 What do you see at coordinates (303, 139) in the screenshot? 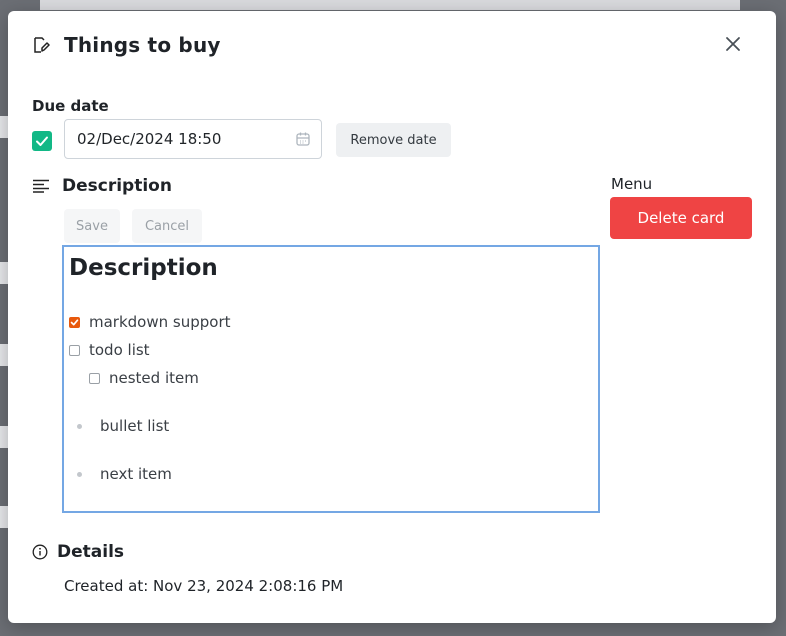
I see `calendar-icon` at bounding box center [303, 139].